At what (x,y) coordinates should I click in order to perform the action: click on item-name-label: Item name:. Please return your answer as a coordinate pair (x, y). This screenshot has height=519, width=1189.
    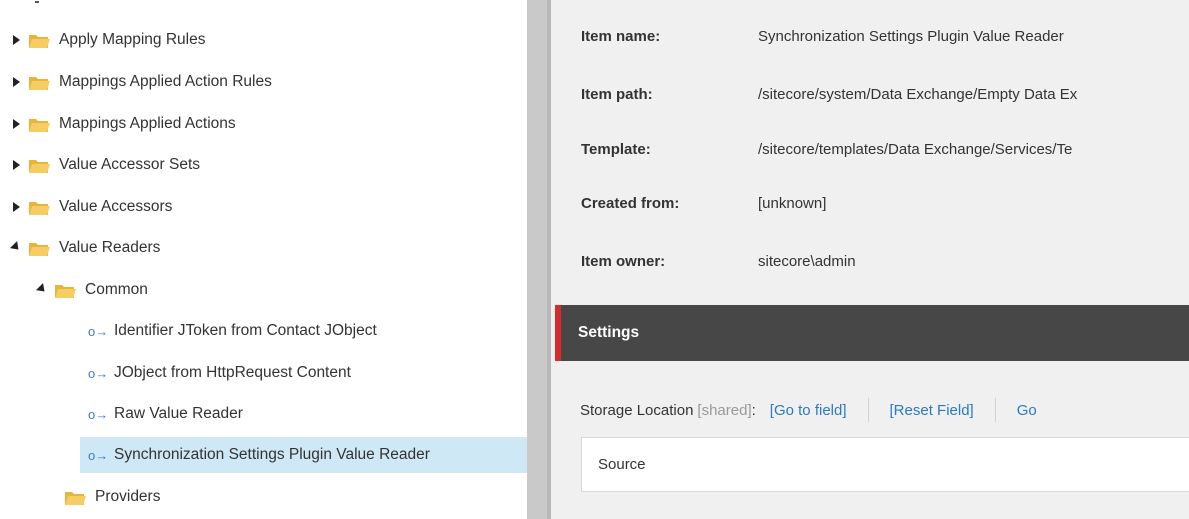
    Looking at the image, I should click on (621, 36).